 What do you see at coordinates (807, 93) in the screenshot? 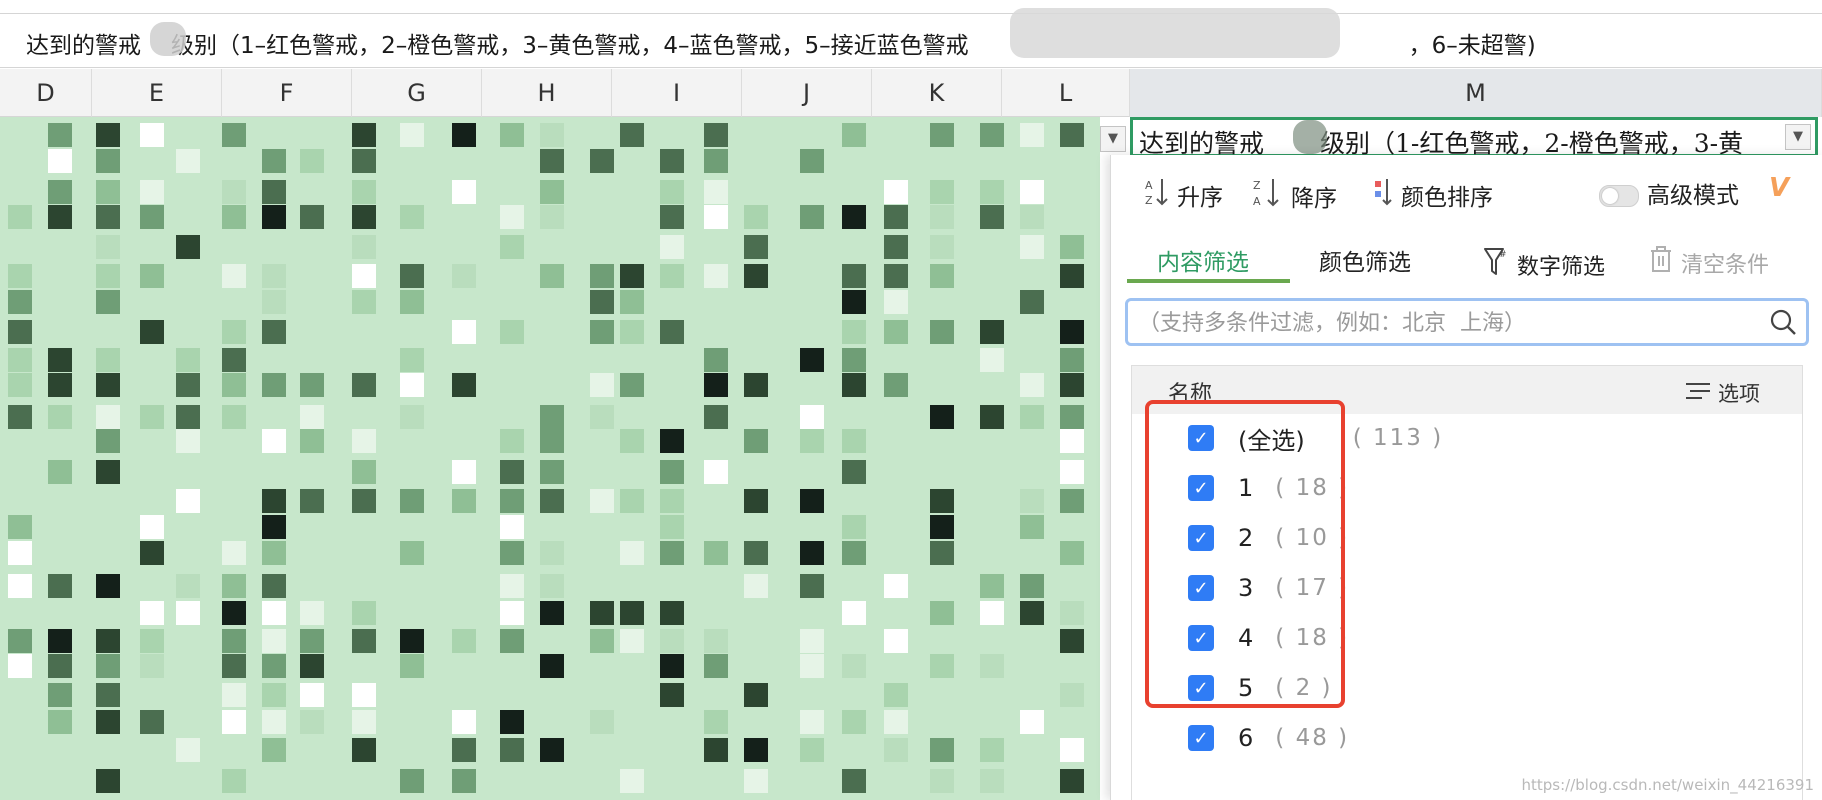
I see `column-header-J: J` at bounding box center [807, 93].